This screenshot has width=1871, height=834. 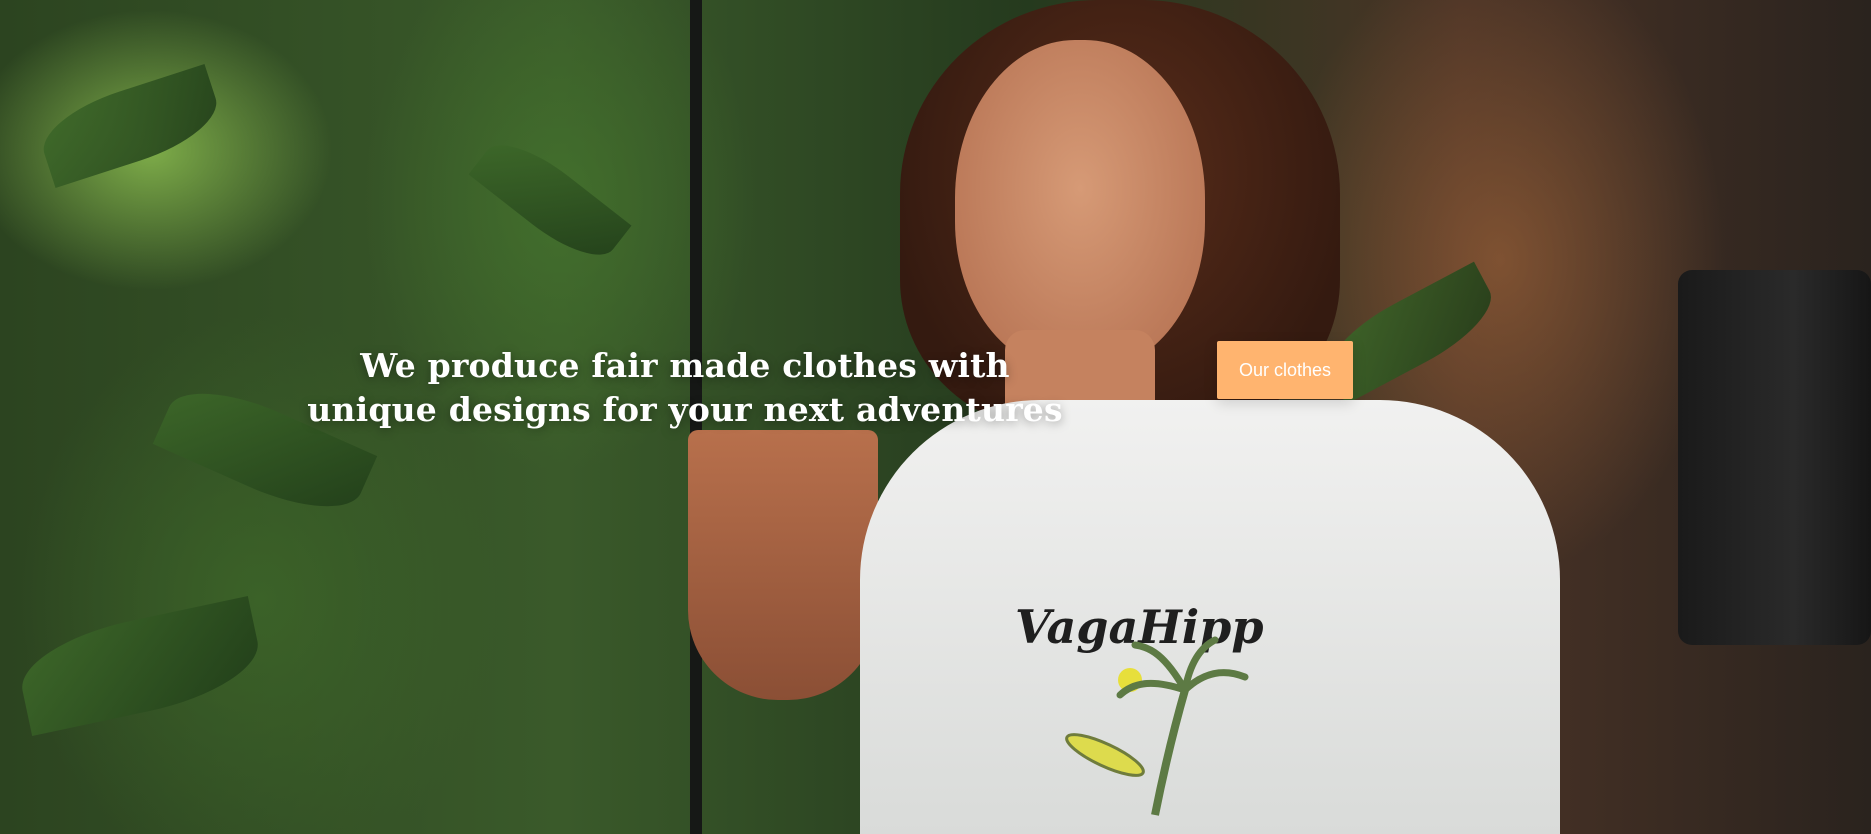 What do you see at coordinates (783, 565) in the screenshot?
I see `terracotta-pot` at bounding box center [783, 565].